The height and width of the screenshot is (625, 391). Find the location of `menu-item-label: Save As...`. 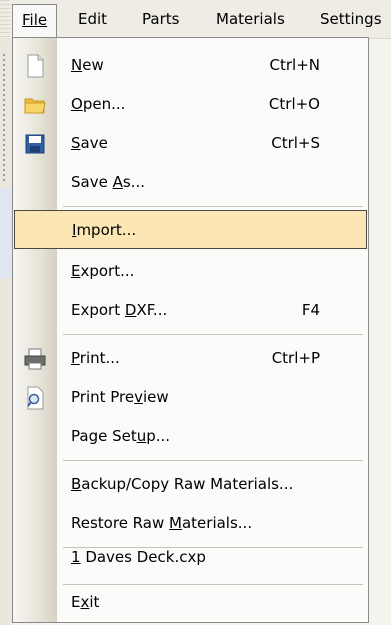

menu-item-label: Save As... is located at coordinates (108, 182).